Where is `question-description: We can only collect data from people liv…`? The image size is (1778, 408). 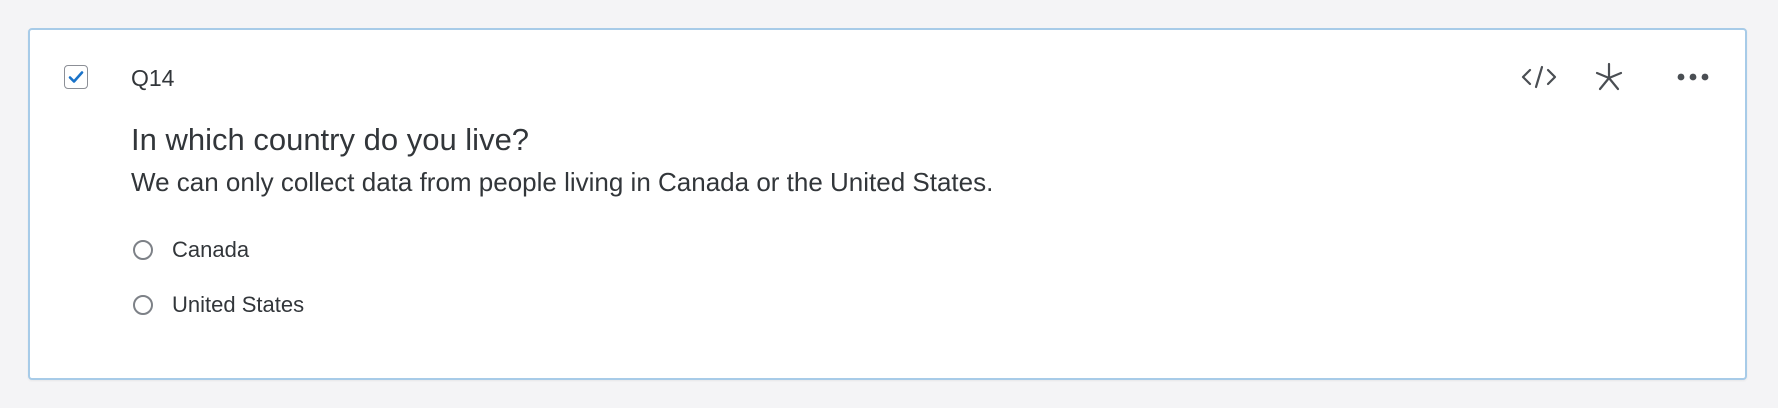
question-description: We can only collect data from people liv… is located at coordinates (562, 182).